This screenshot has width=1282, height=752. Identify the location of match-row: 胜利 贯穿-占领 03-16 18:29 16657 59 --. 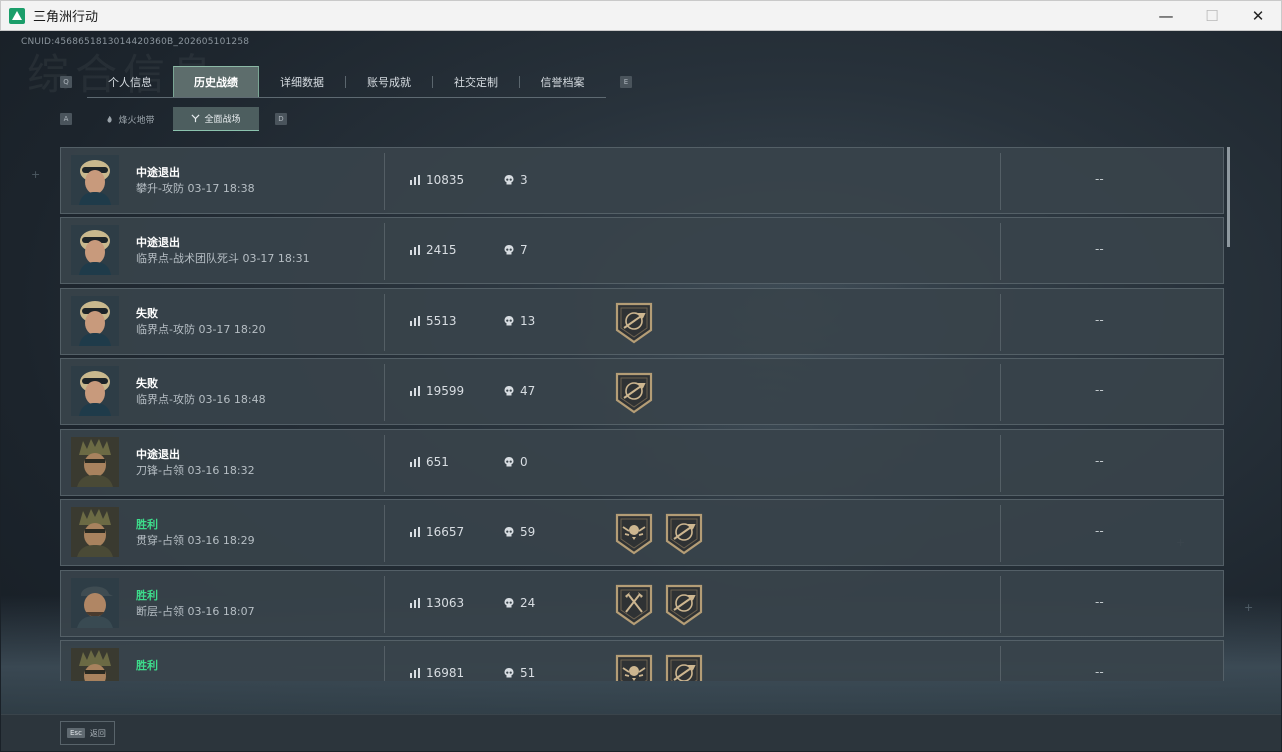
(642, 532).